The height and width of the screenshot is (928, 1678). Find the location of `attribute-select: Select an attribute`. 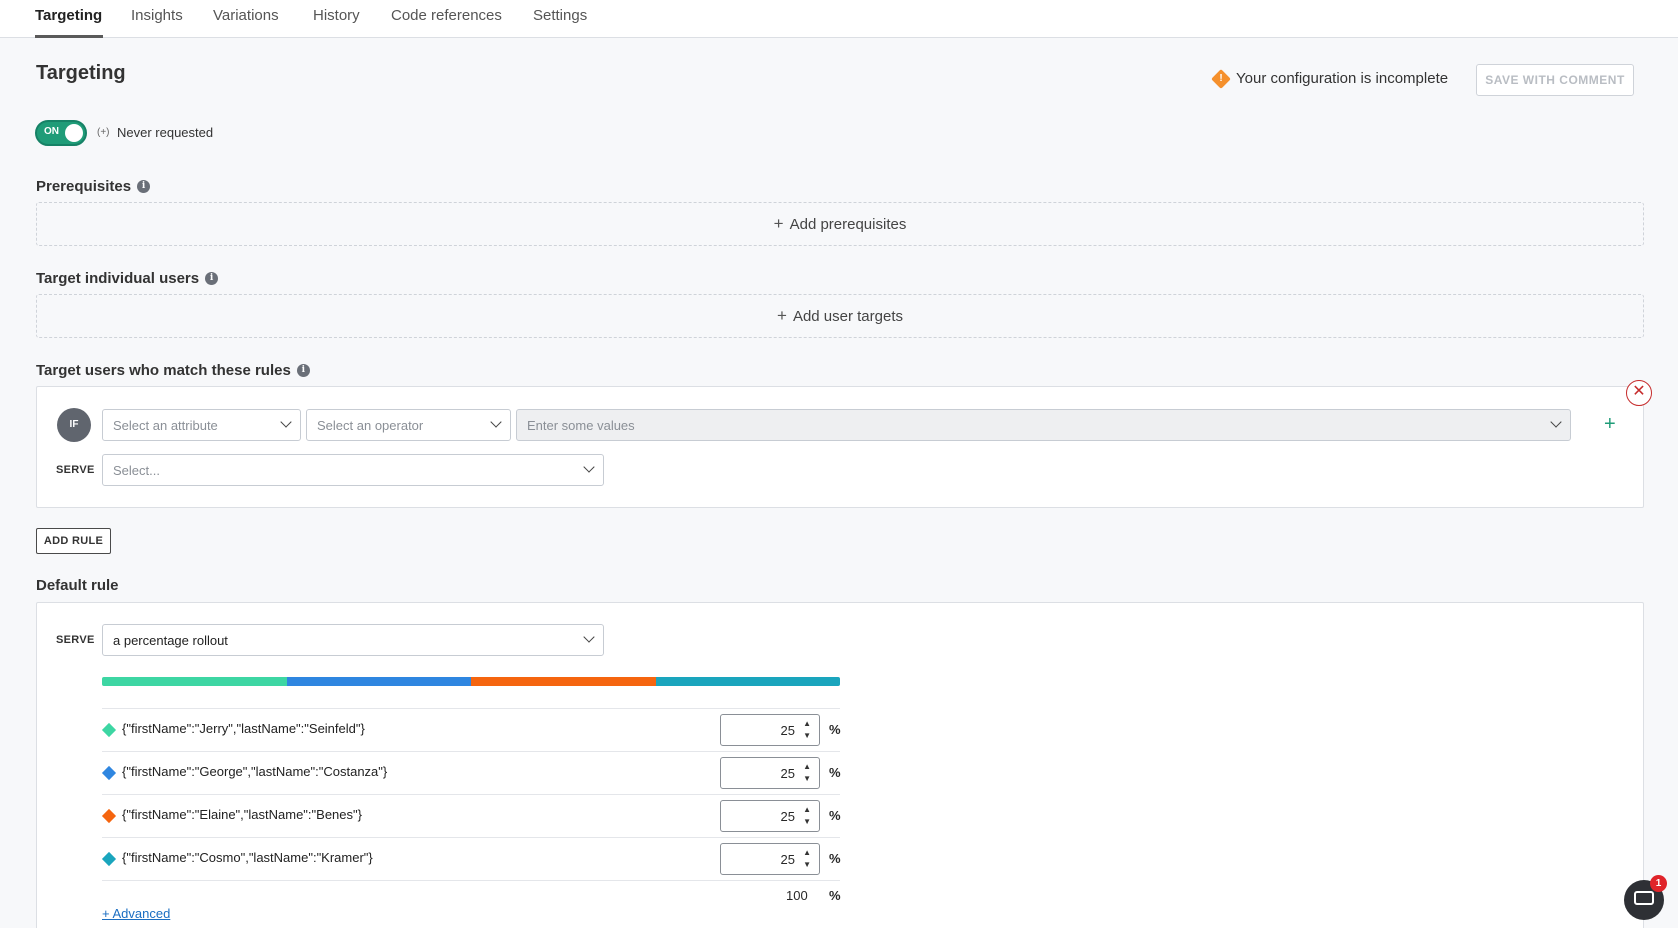

attribute-select: Select an attribute is located at coordinates (201, 425).